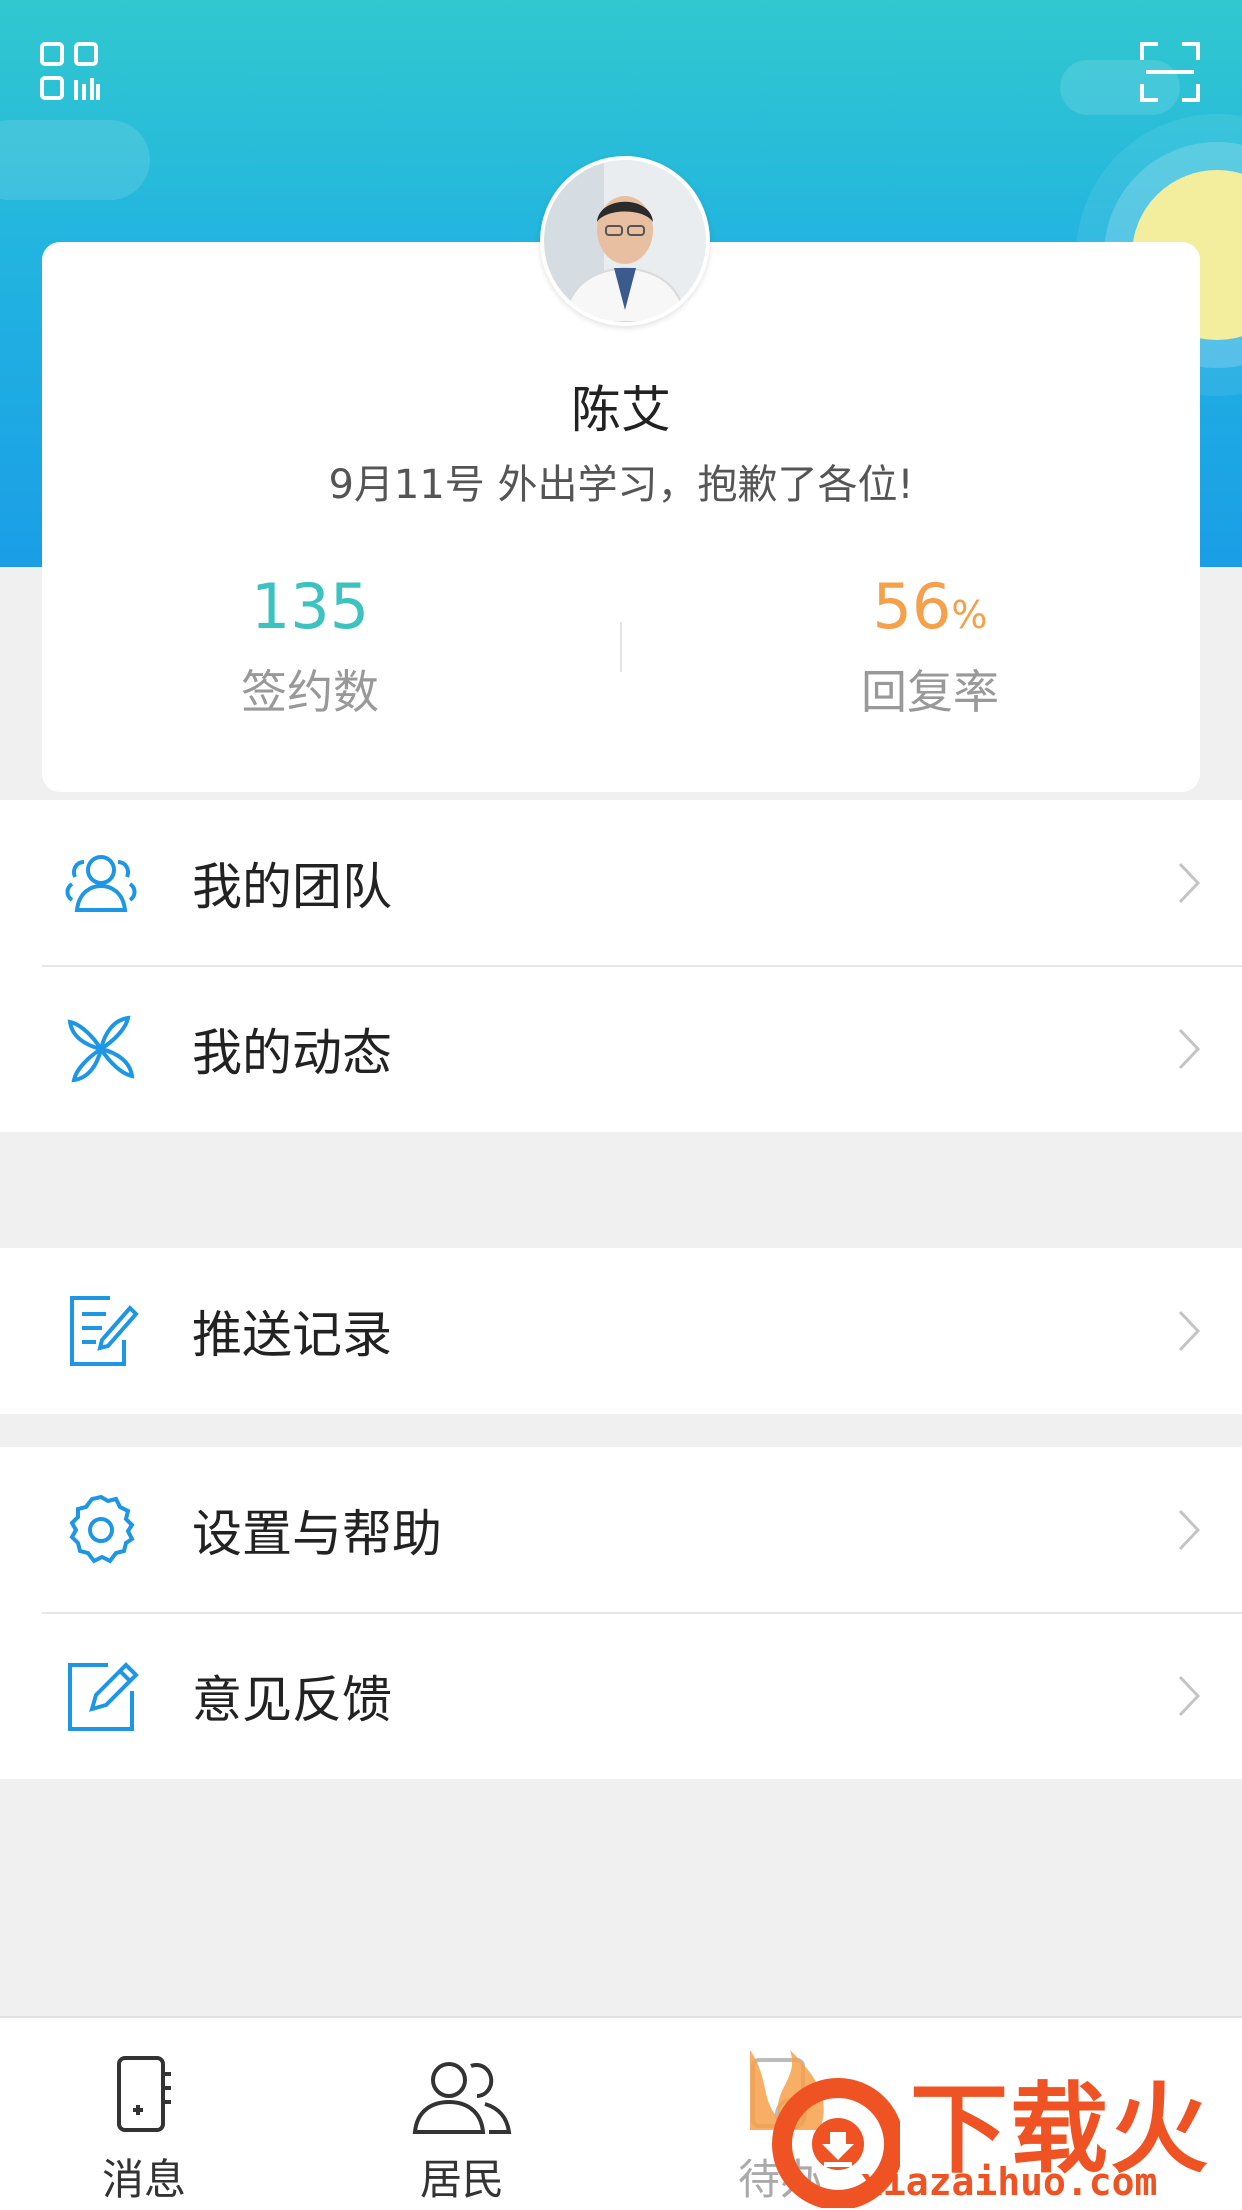  Describe the element at coordinates (101, 1049) in the screenshot. I see `pinwheel-icon` at that location.